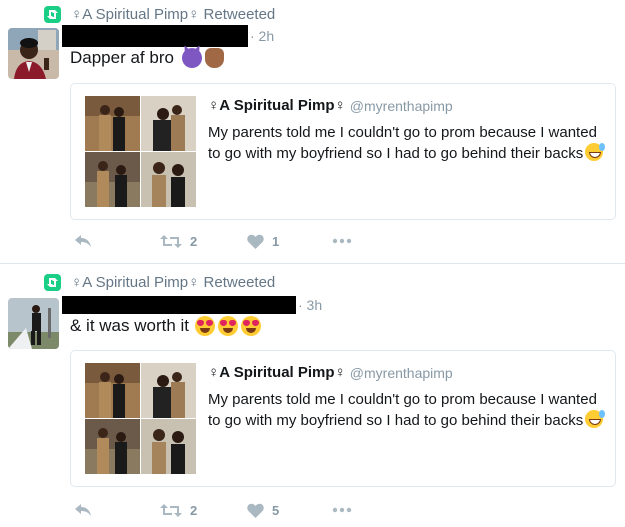  What do you see at coordinates (310, 305) in the screenshot?
I see `tweet-timestamp: · 3h` at bounding box center [310, 305].